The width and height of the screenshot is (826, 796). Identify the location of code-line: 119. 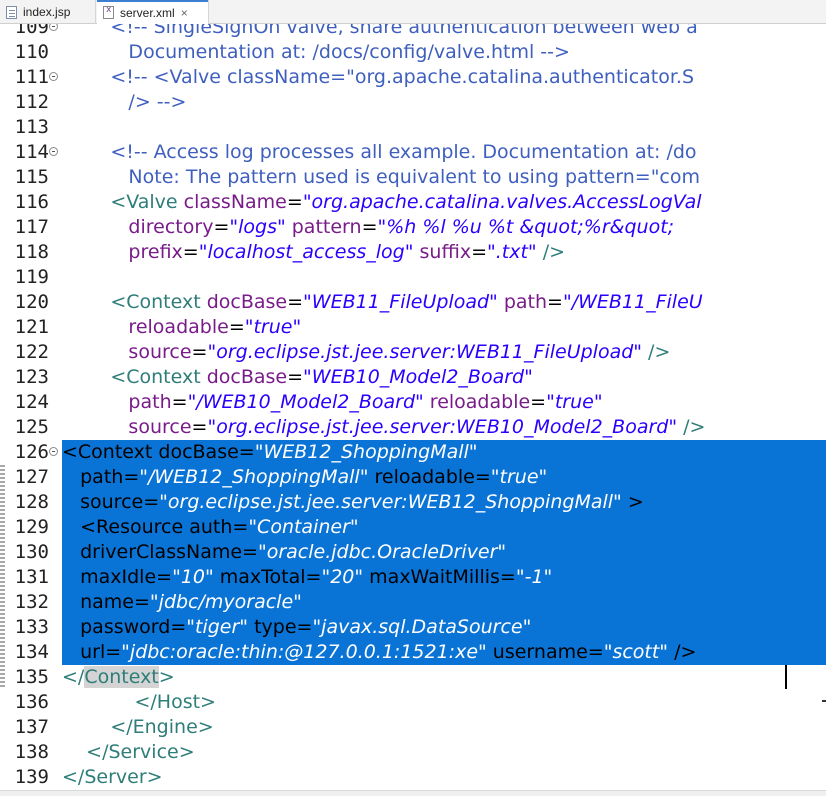
(413, 277).